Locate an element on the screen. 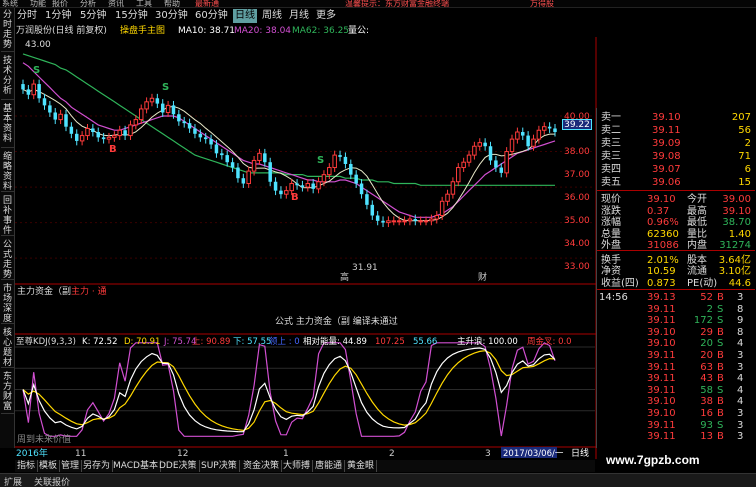 The width and height of the screenshot is (756, 487). quote-value: 10.59 is located at coordinates (661, 271).